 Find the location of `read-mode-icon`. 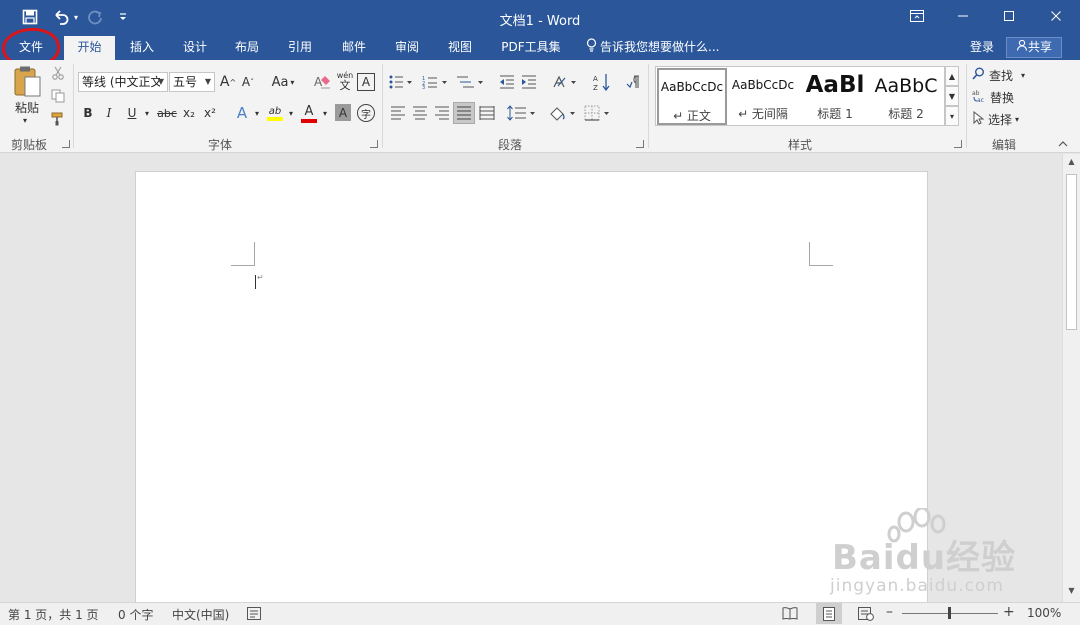

read-mode-icon is located at coordinates (790, 615).